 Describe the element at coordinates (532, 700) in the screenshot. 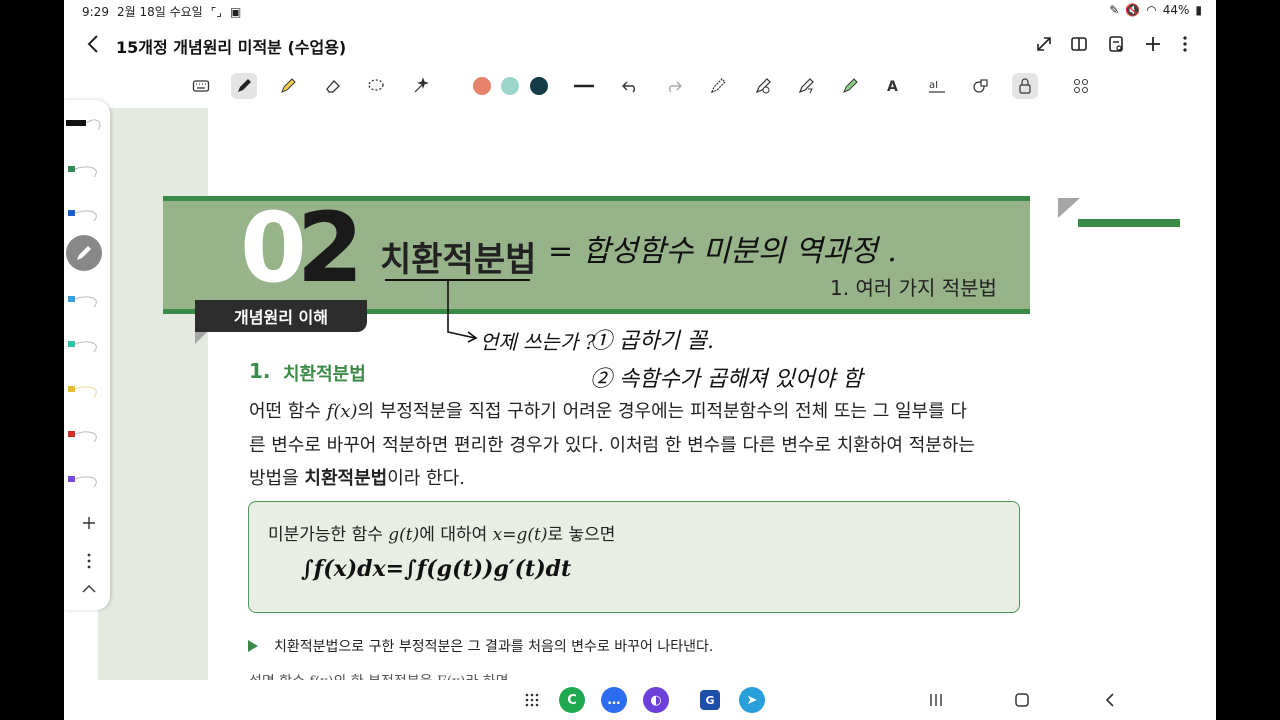

I see `apps-grid-icon` at that location.